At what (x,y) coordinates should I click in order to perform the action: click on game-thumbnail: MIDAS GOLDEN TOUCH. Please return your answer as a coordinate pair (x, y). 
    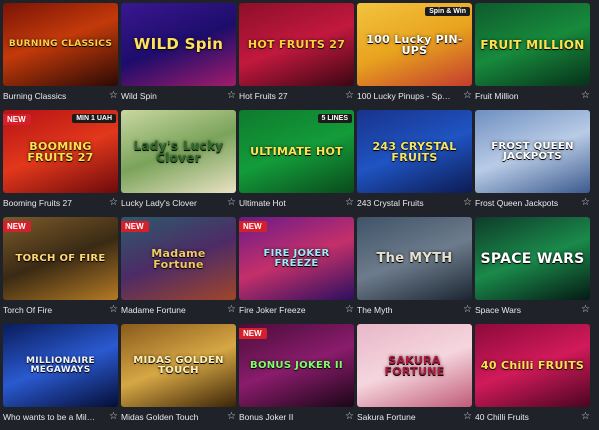
    Looking at the image, I should click on (178, 365).